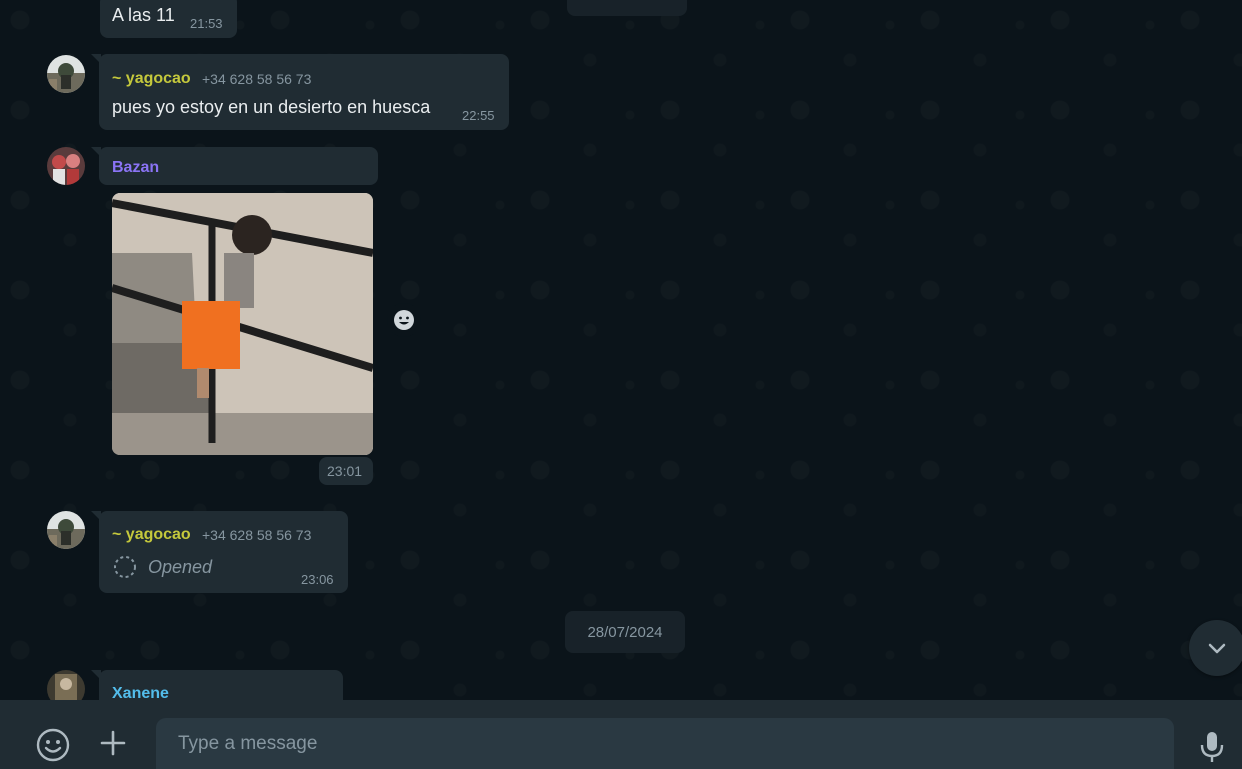 The height and width of the screenshot is (769, 1242). What do you see at coordinates (143, 15) in the screenshot?
I see `message-text: A las 11` at bounding box center [143, 15].